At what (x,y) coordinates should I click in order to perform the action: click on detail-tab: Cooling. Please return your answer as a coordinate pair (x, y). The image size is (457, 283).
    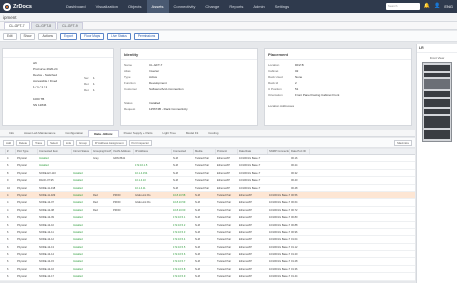
    Looking at the image, I should click on (213, 133).